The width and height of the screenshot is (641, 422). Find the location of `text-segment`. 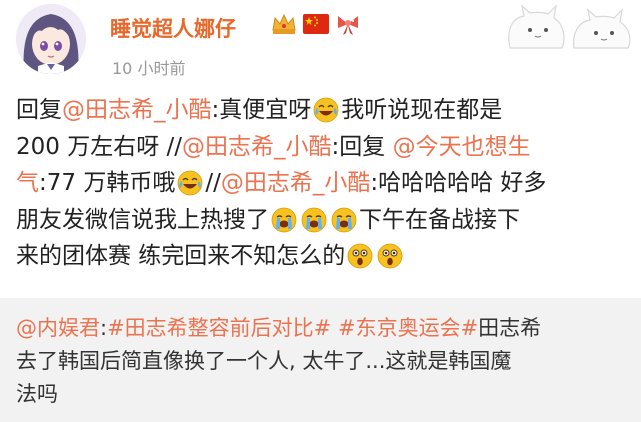

text-segment is located at coordinates (334, 328).